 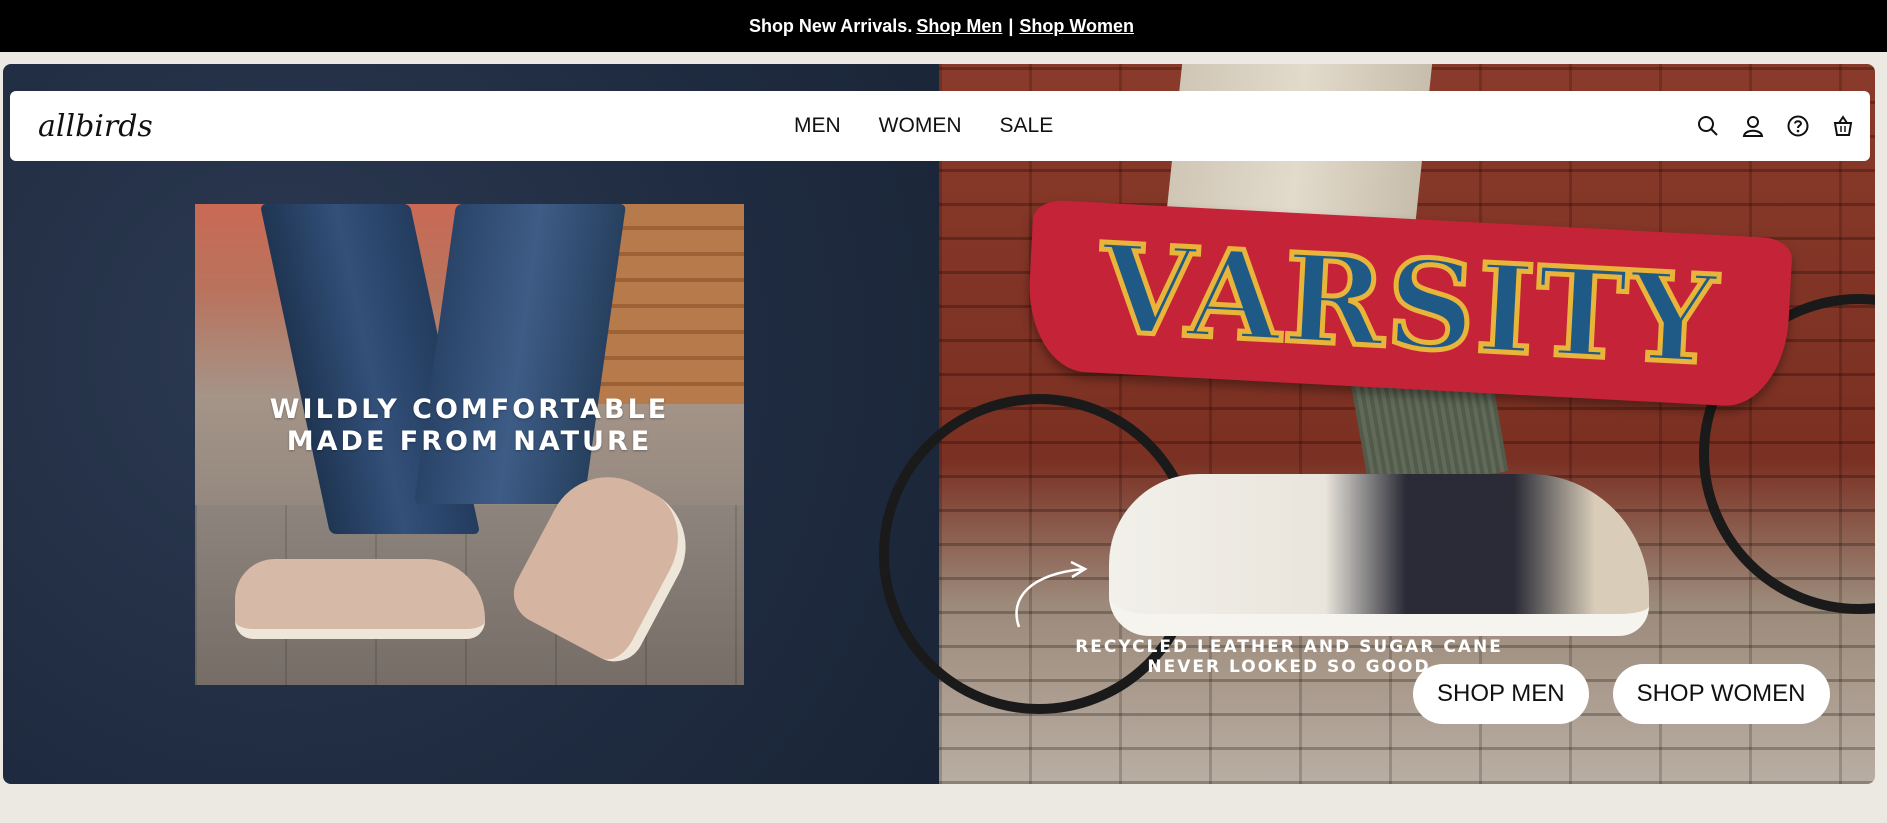 I want to click on hero-varsity-sneaker, so click(x=1379, y=555).